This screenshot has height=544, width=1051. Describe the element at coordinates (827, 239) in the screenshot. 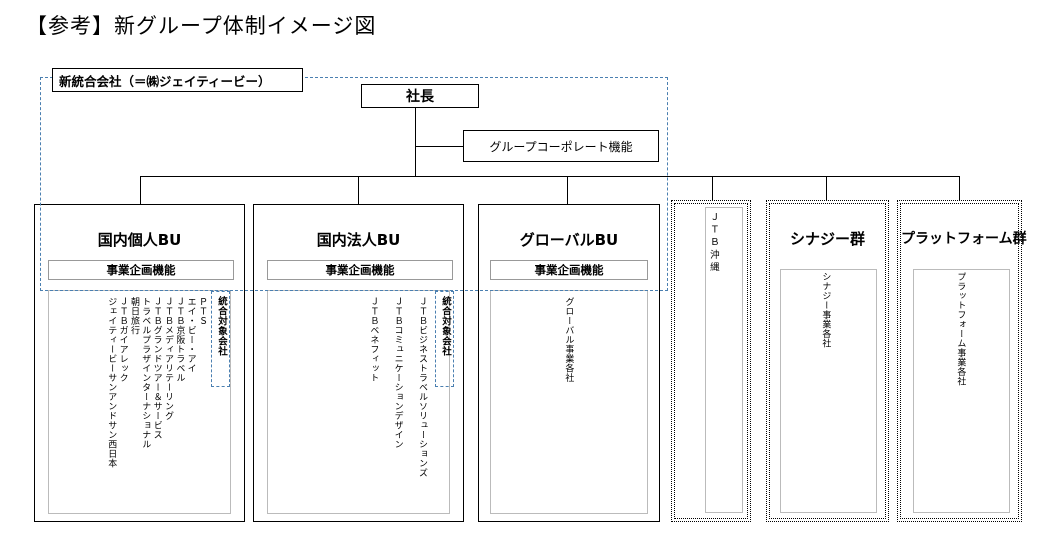

I see `column-title: シナジー群` at that location.